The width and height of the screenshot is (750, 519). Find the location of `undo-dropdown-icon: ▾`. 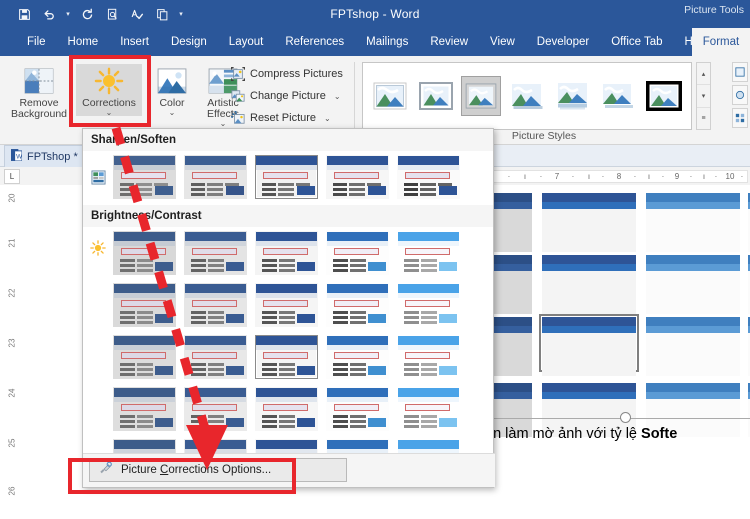

undo-dropdown-icon: ▾ is located at coordinates (68, 14).